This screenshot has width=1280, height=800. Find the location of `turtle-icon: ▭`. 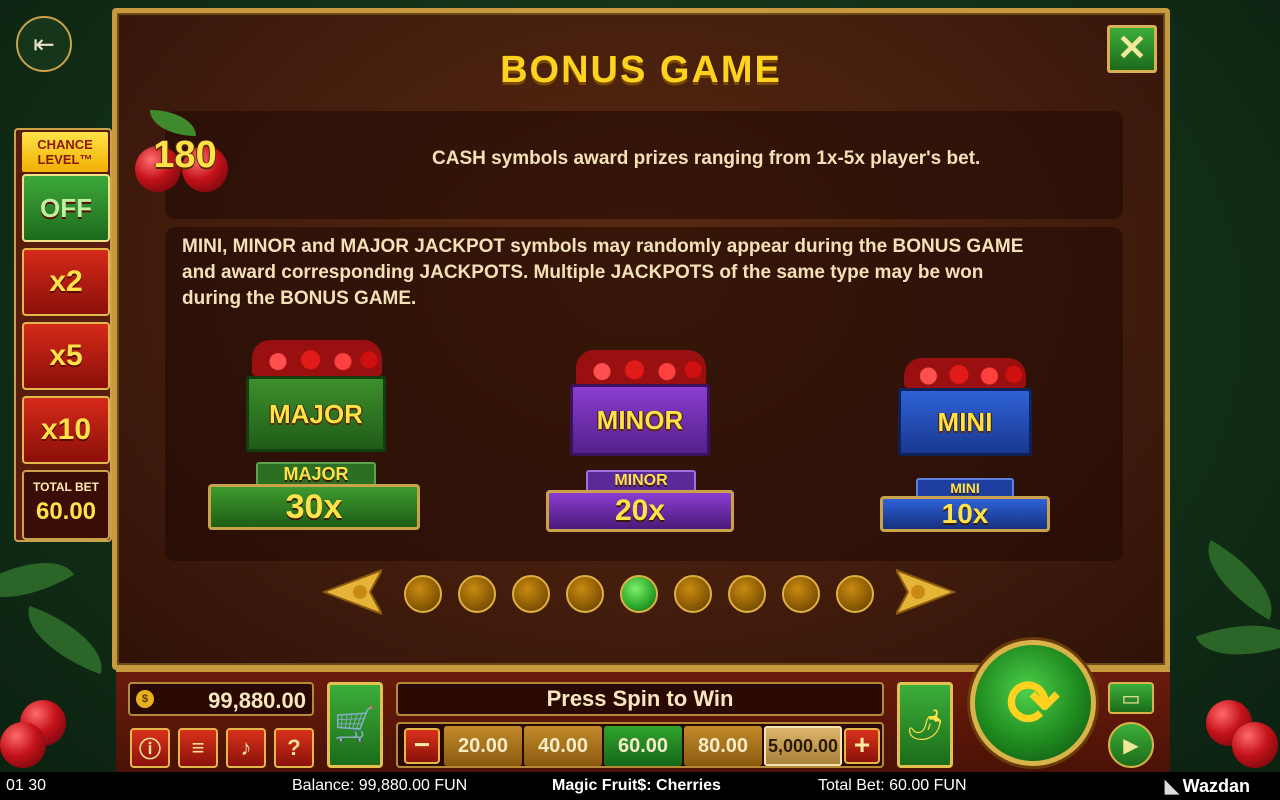

turtle-icon: ▭ is located at coordinates (1131, 698).